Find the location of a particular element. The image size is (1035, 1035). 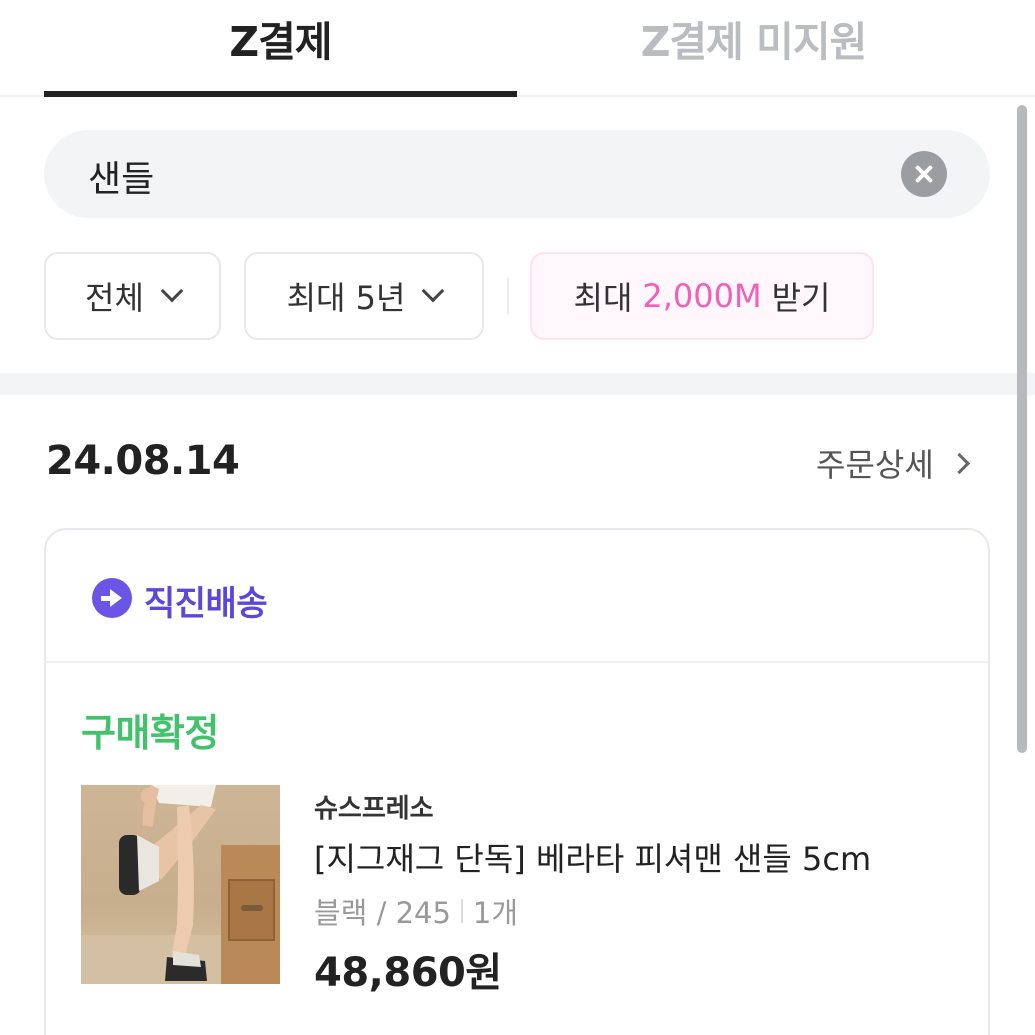

sandal-photo-icon is located at coordinates (180, 884).